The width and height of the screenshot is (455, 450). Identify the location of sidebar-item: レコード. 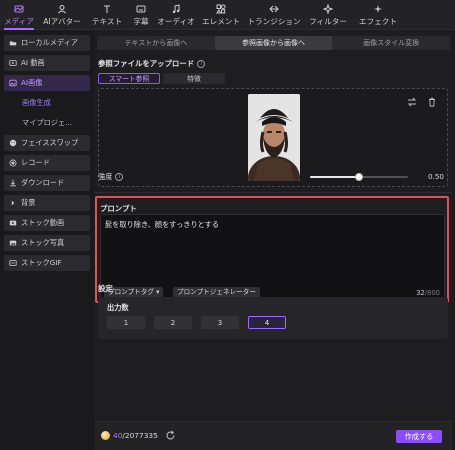
(47, 163).